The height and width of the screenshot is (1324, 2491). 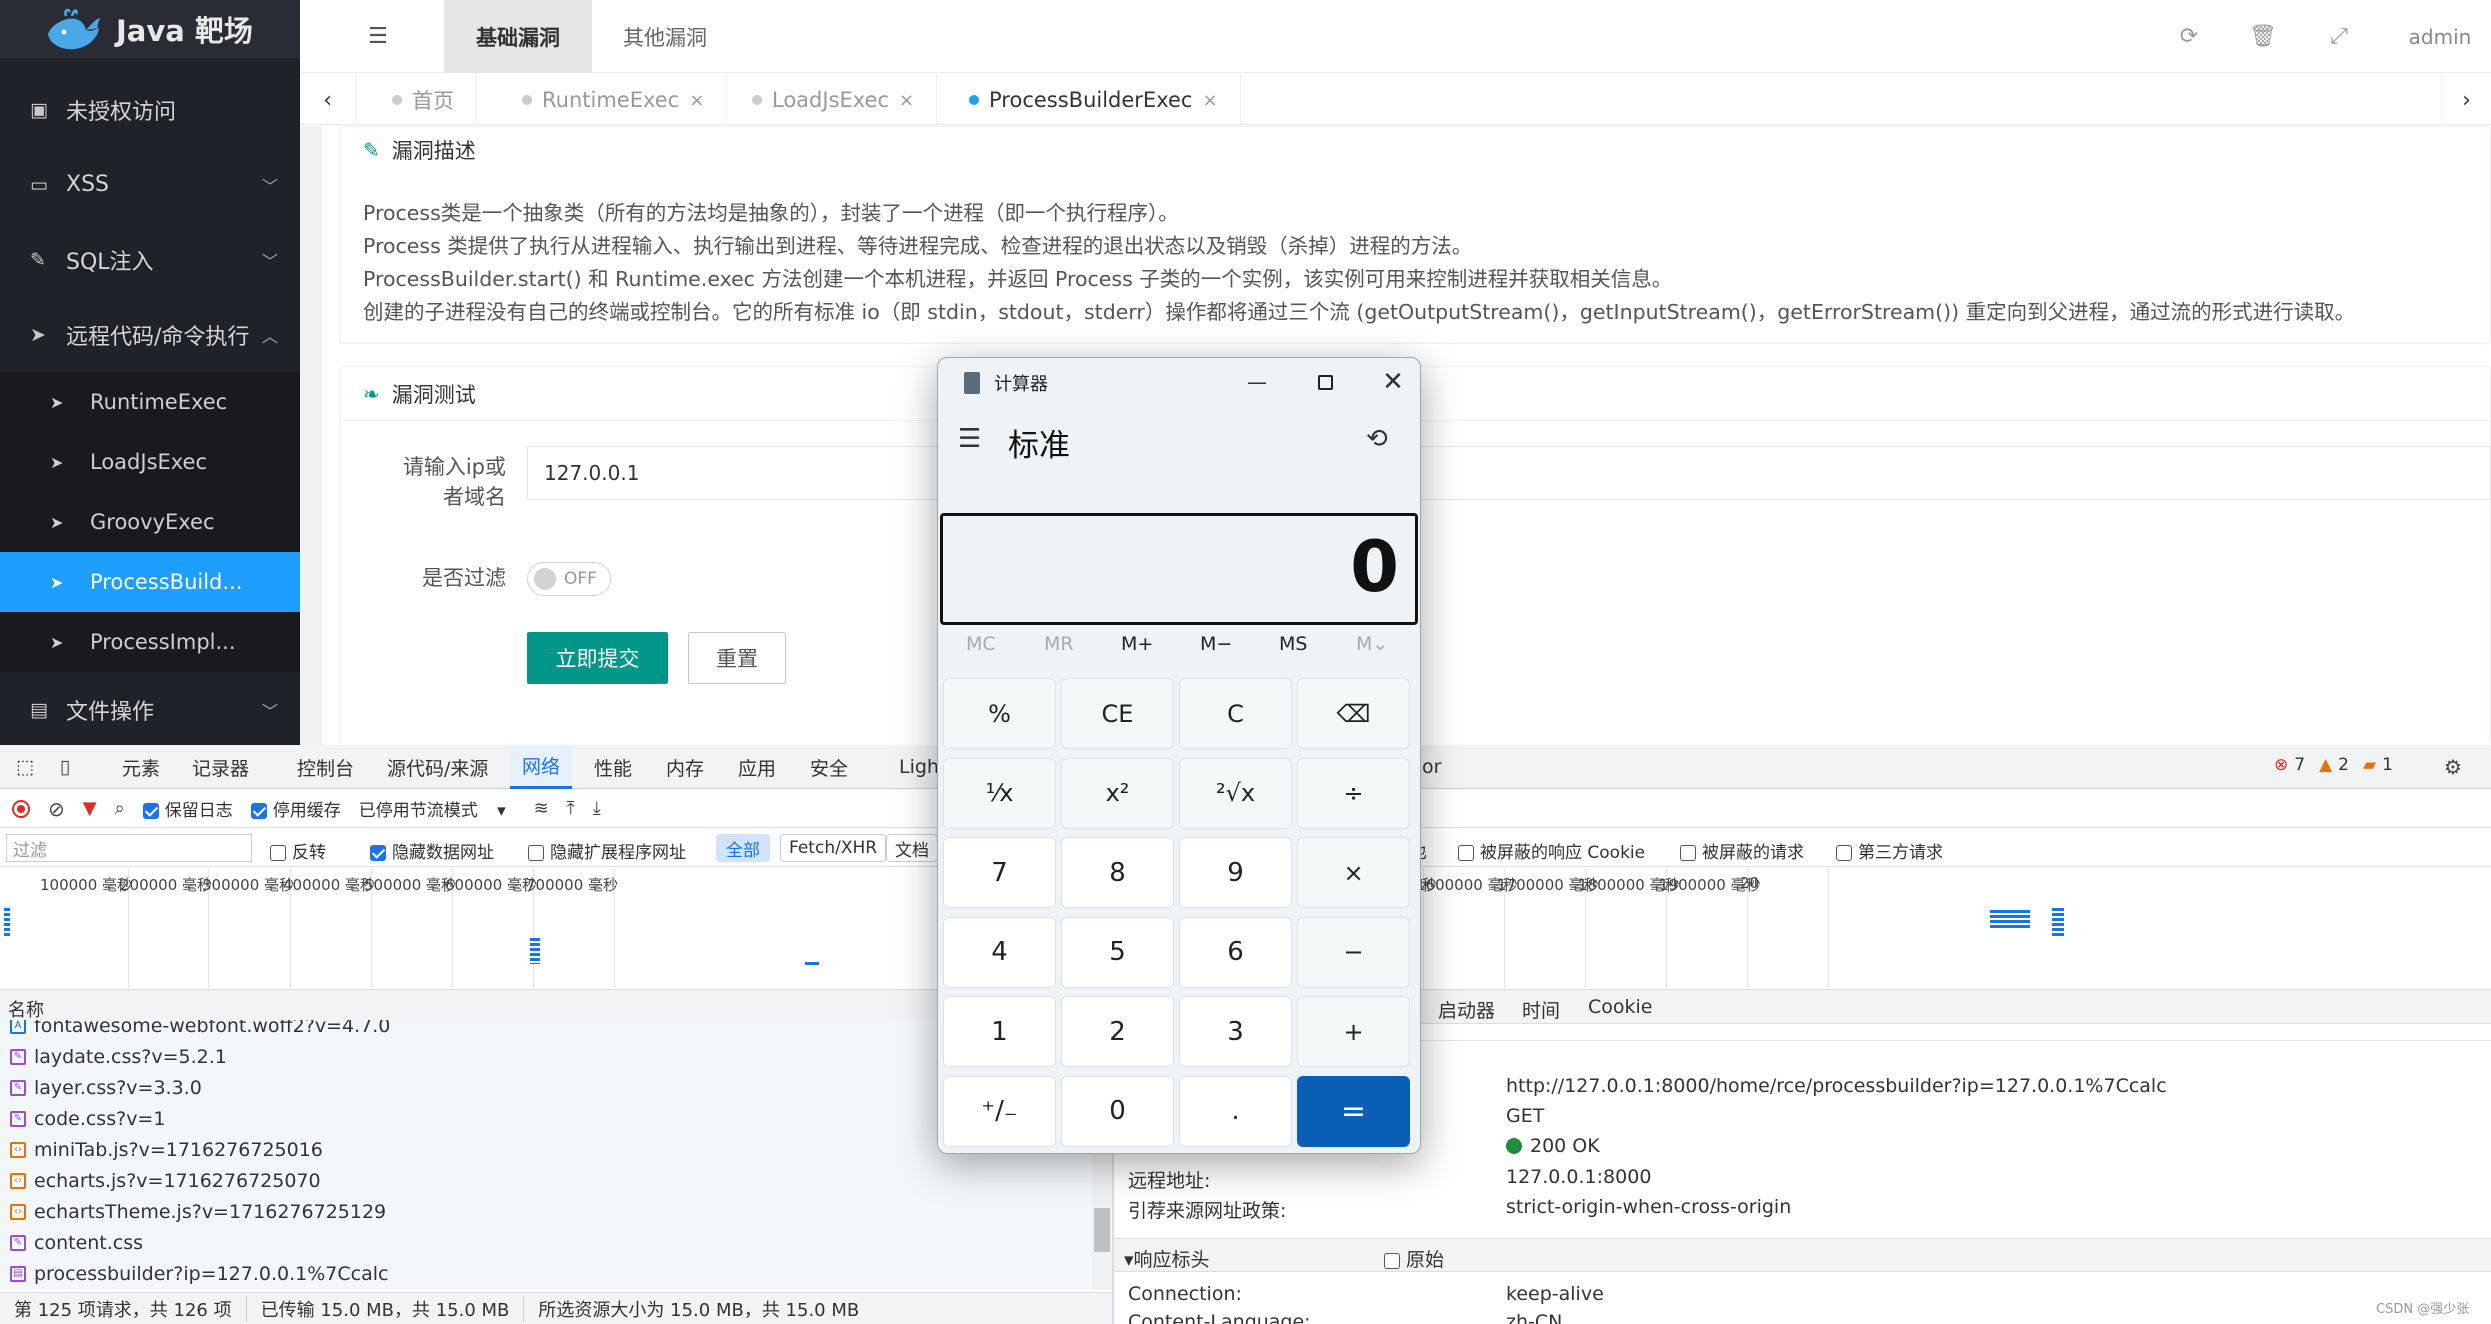 I want to click on request-row: ‹› echarts.js?v=1716276725070, so click(x=556, y=1180).